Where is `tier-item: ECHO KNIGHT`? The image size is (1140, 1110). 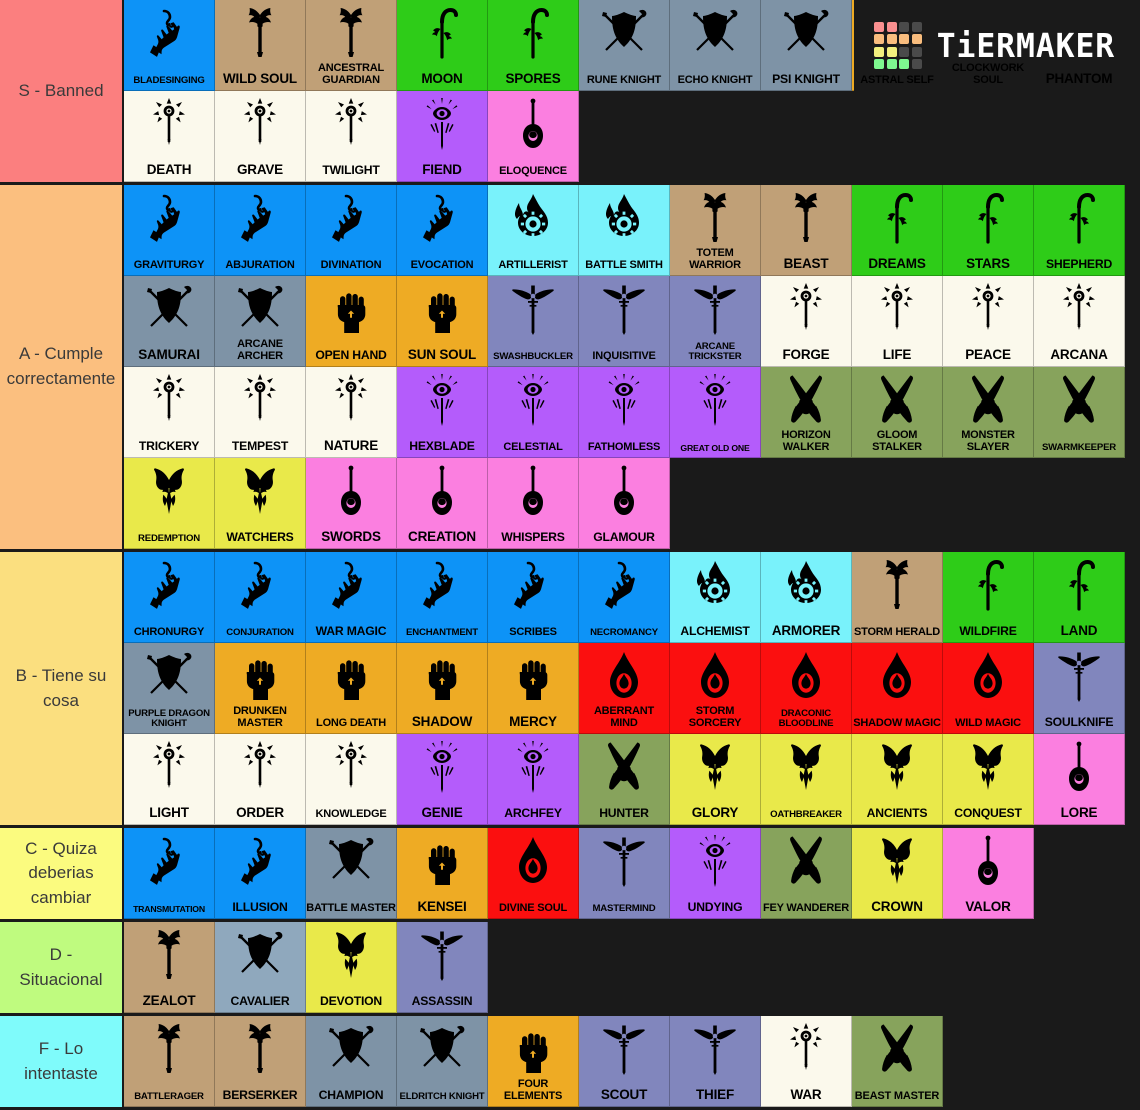
tier-item: ECHO KNIGHT is located at coordinates (715, 45).